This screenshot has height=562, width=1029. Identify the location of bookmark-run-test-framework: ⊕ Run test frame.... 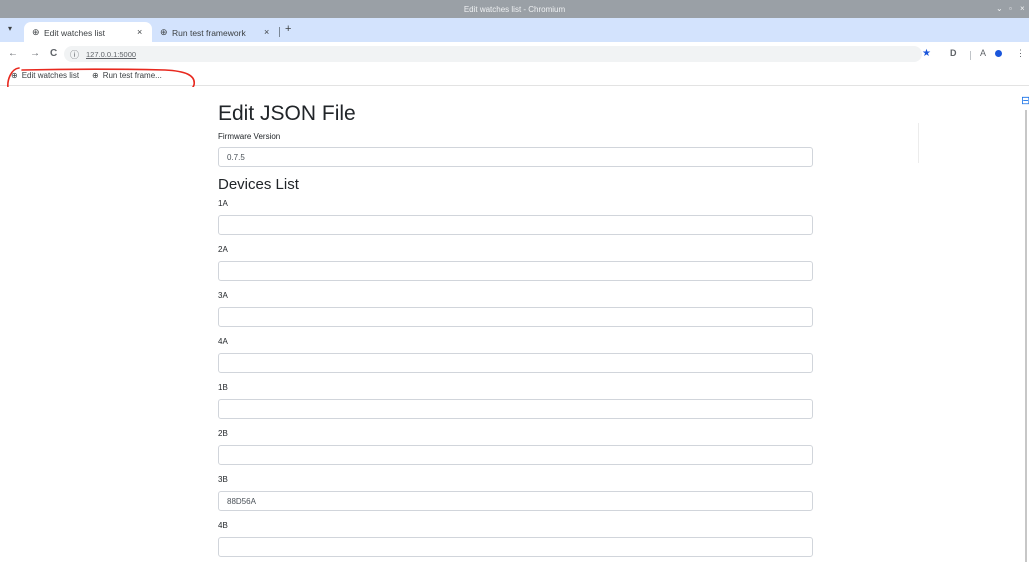
(127, 75).